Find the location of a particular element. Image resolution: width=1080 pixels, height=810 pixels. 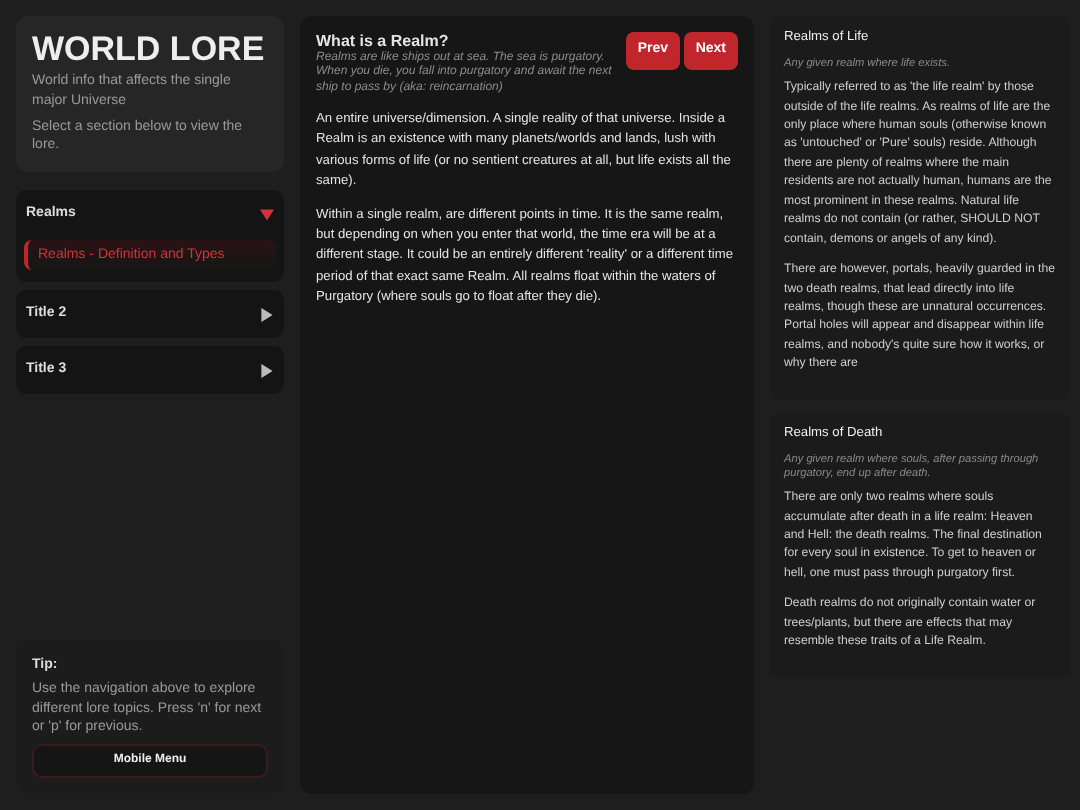

article-title: What is a Realm? is located at coordinates (383, 41).